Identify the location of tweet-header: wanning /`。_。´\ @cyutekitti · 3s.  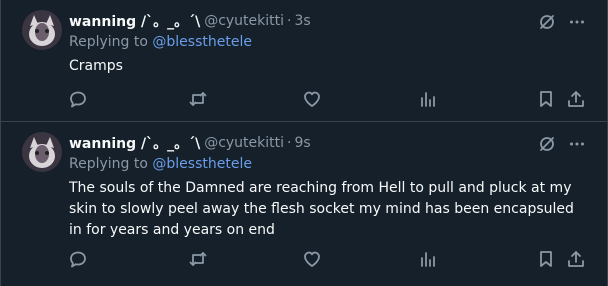
(338, 21).